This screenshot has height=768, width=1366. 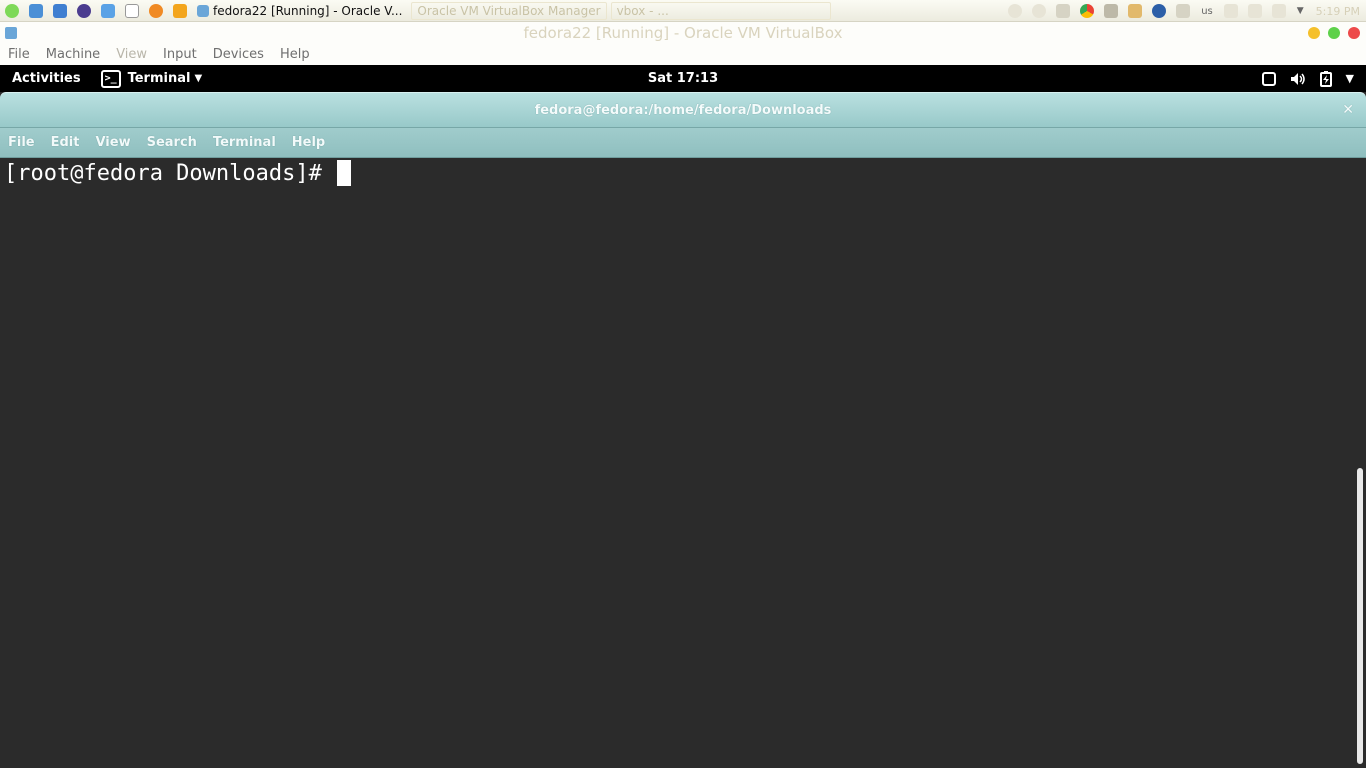 What do you see at coordinates (46, 78) in the screenshot?
I see `activities-button: Activities` at bounding box center [46, 78].